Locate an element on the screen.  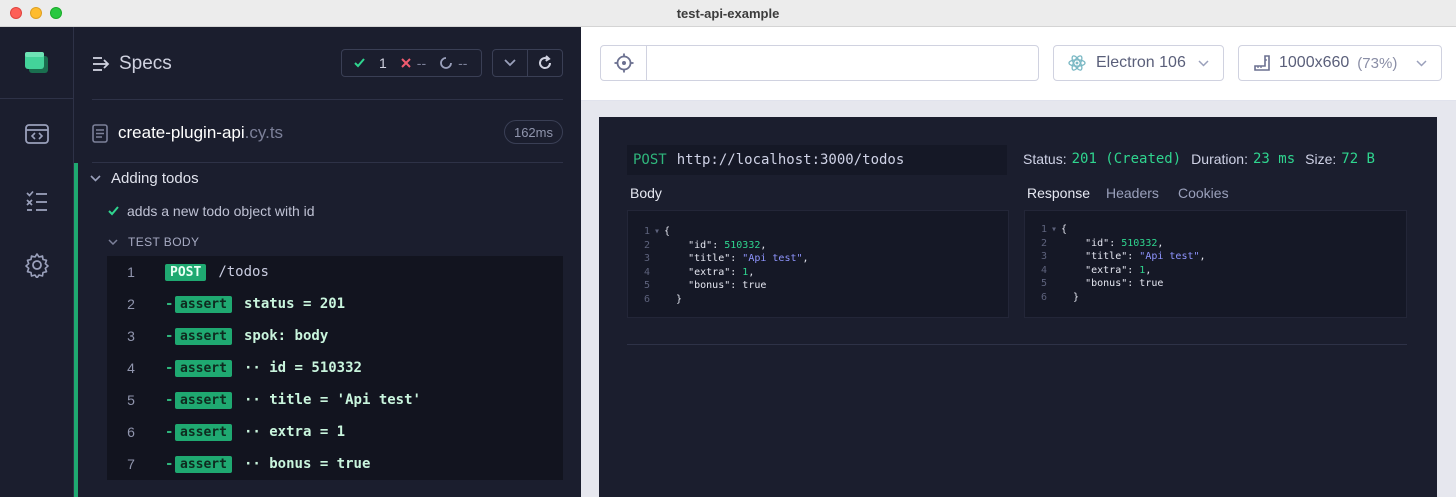
ruler-icon is located at coordinates (1262, 63).